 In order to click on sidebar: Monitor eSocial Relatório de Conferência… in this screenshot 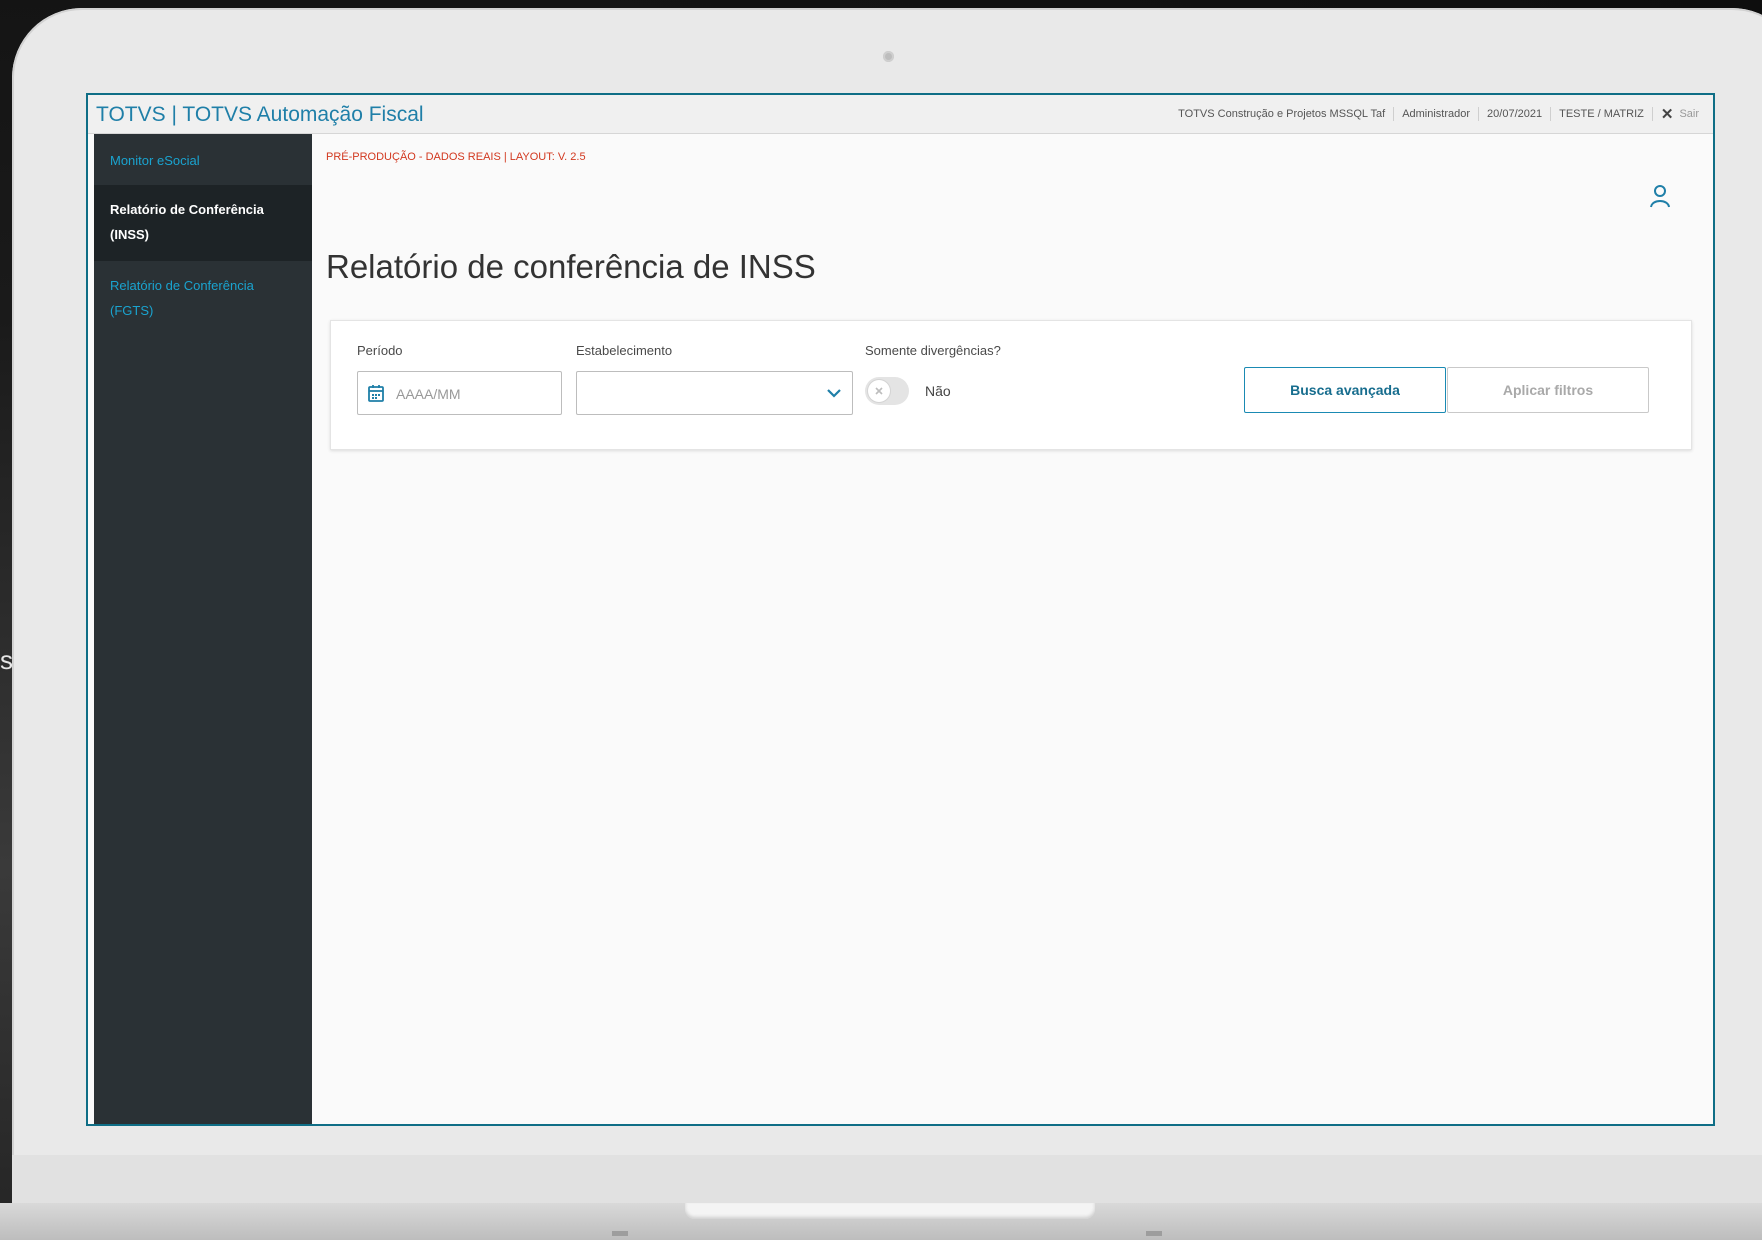, I will do `click(203, 629)`.